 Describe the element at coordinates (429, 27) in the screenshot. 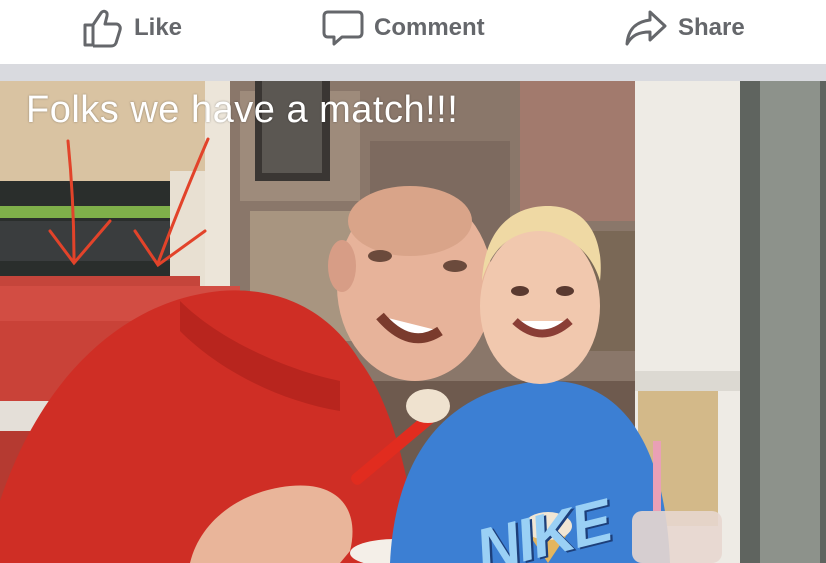

I see `comment-label: Comment` at that location.